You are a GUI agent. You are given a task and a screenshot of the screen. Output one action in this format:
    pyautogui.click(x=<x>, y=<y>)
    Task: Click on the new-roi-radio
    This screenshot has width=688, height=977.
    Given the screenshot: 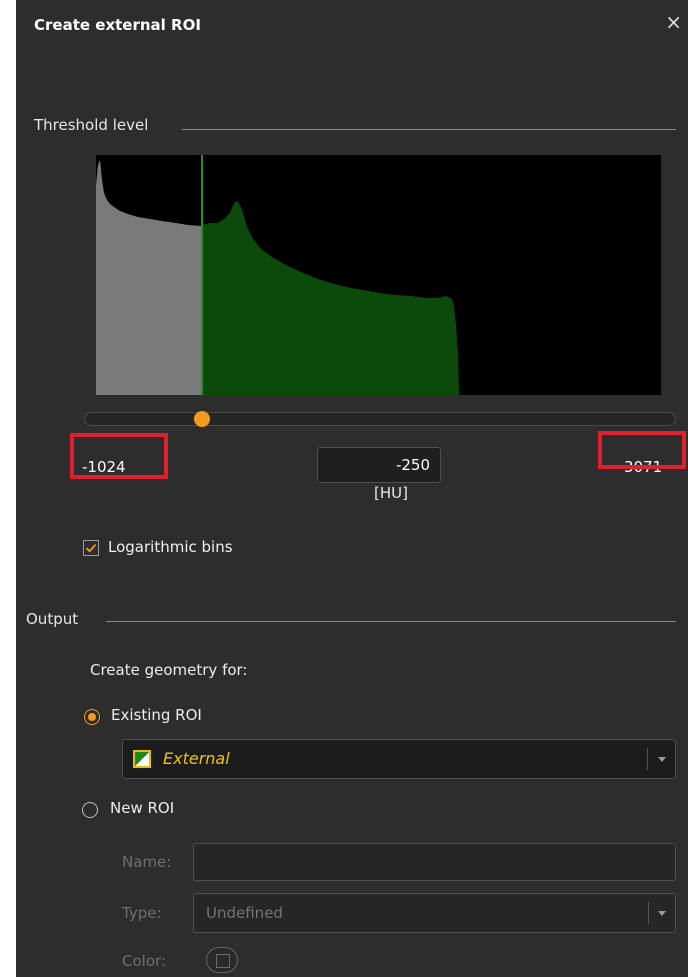 What is the action you would take?
    pyautogui.click(x=90, y=810)
    